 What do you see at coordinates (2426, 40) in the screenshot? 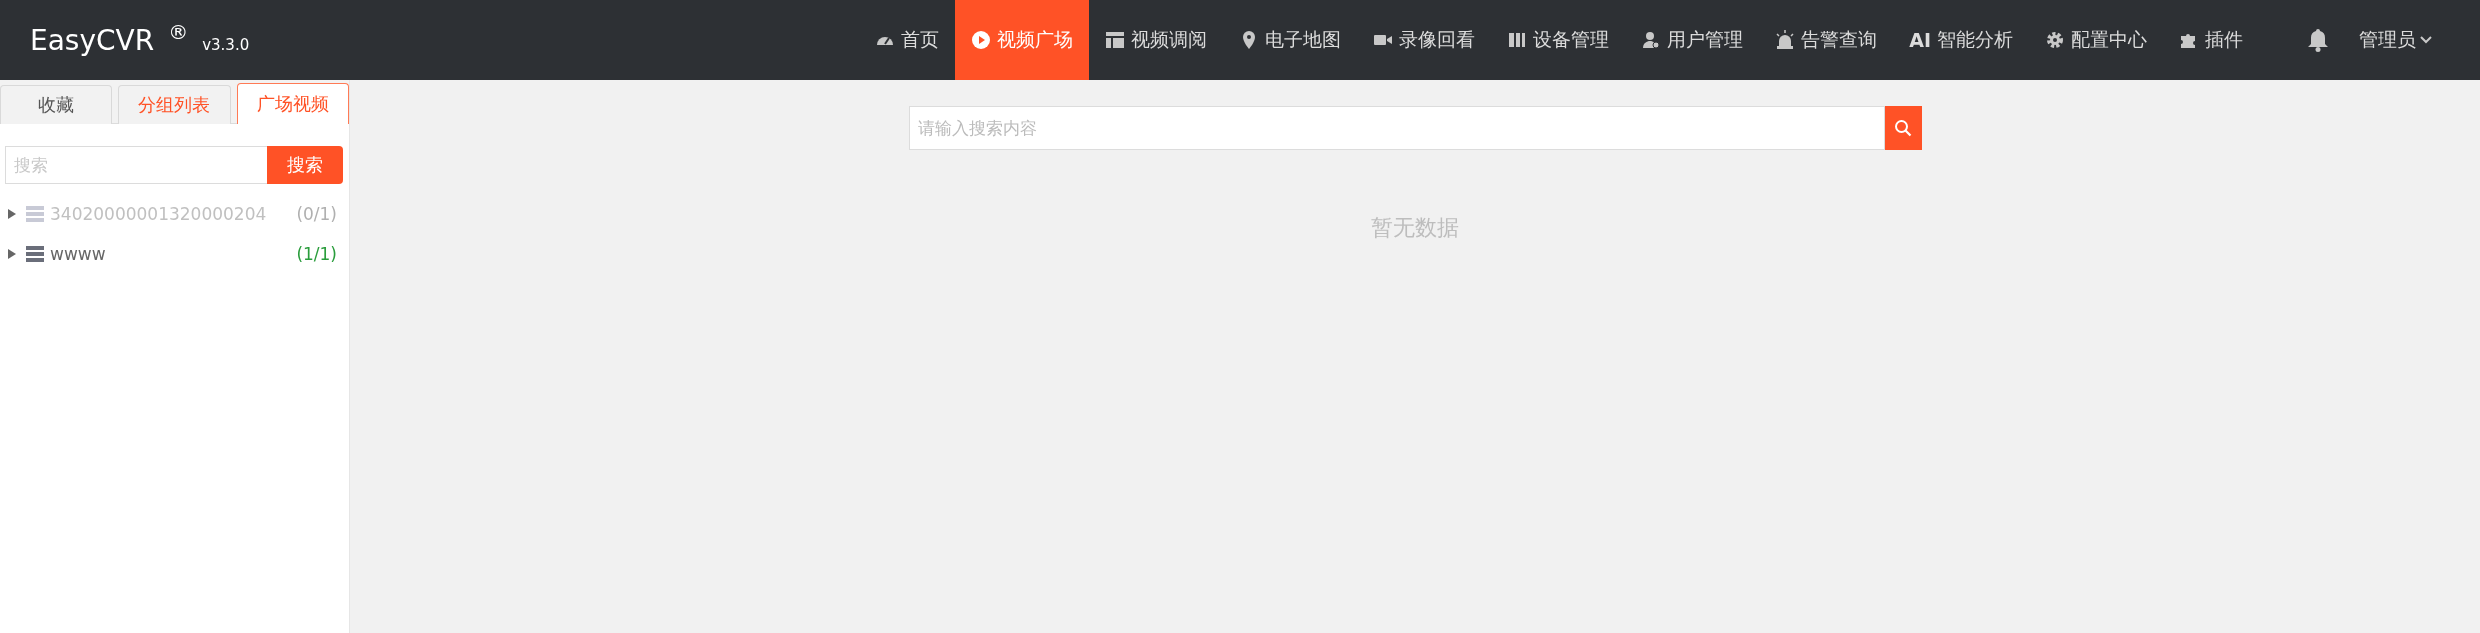
I see `chevron-down-icon` at bounding box center [2426, 40].